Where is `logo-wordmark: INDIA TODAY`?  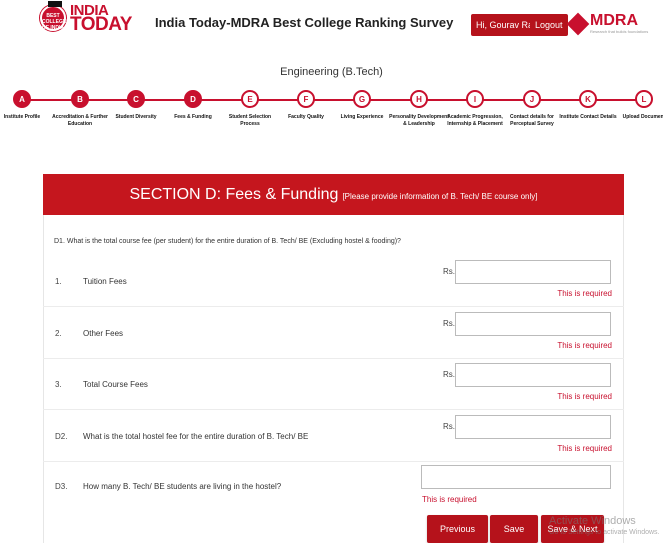 logo-wordmark: INDIA TODAY is located at coordinates (101, 19).